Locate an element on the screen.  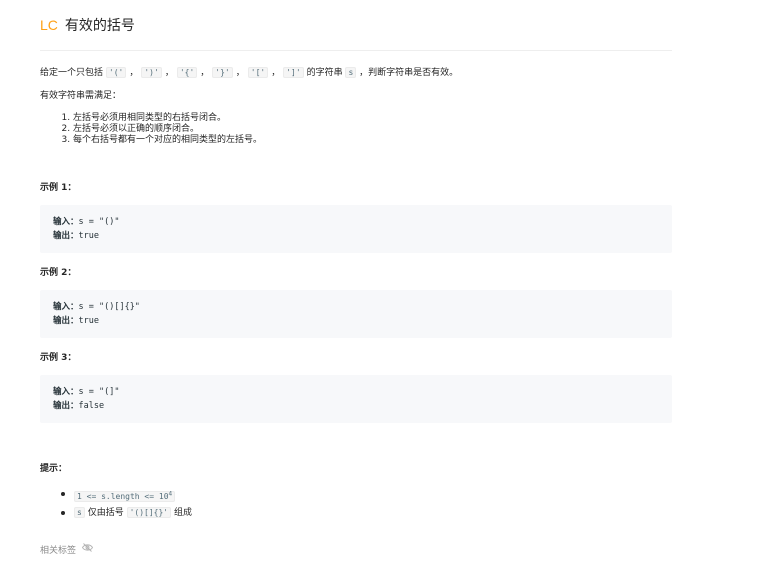
constraints-list: 1 <= s.length <= 104 s 仅由括号 '()[]{}' 组成 is located at coordinates (356, 503).